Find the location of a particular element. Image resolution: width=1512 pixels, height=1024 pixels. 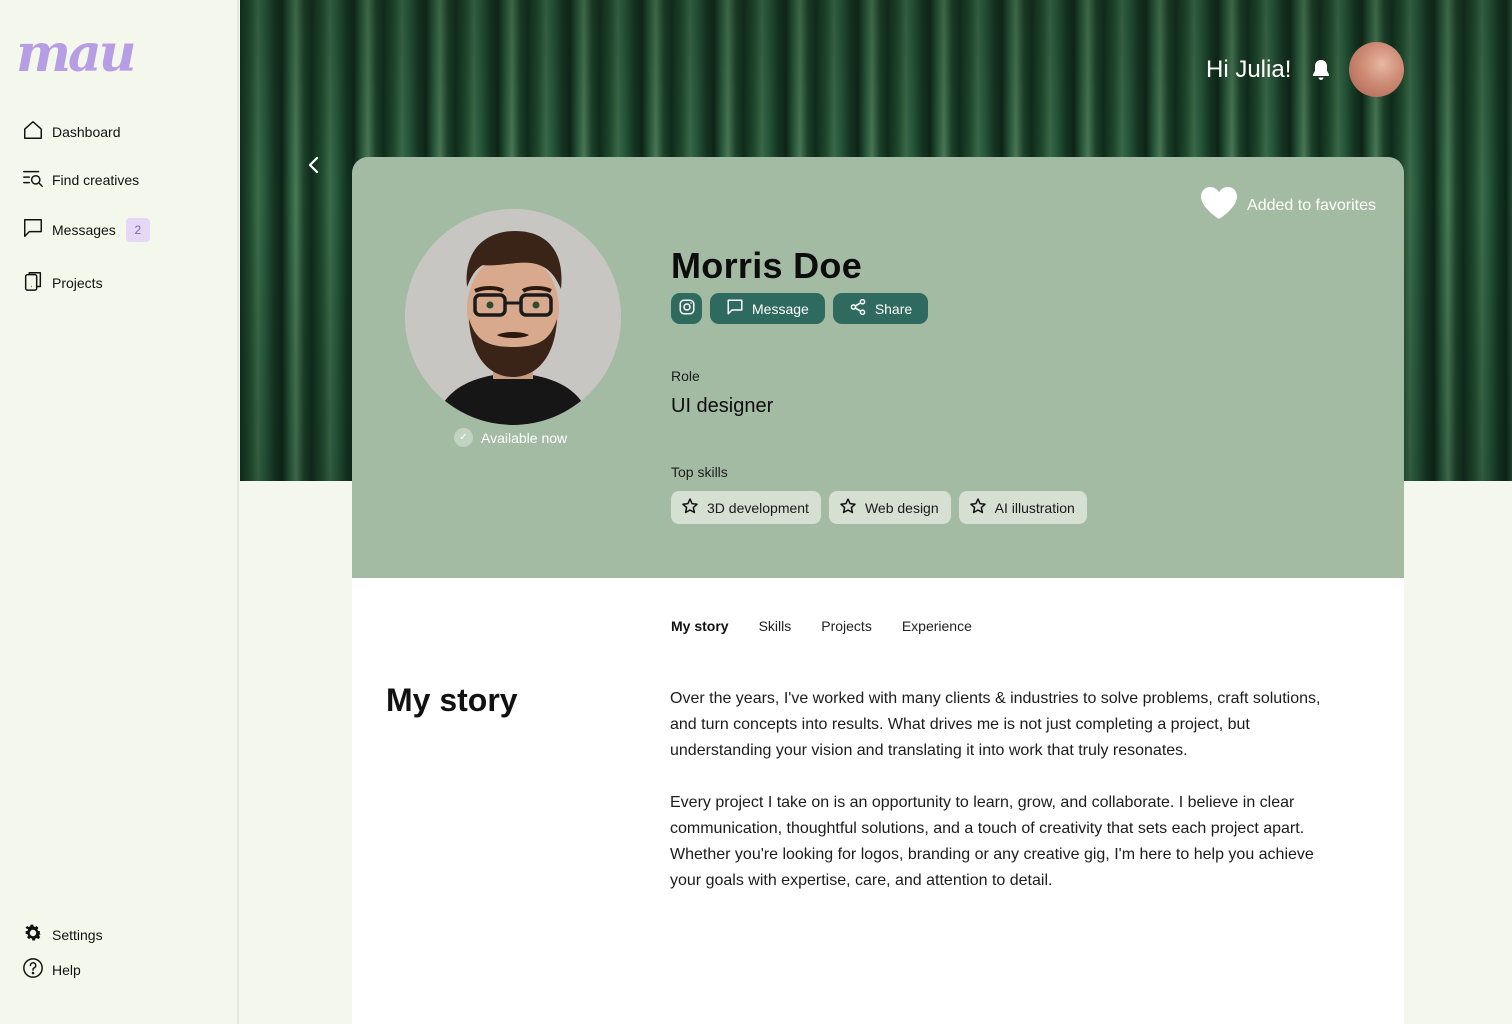

skill-chip: AI illustration is located at coordinates (1022, 507).